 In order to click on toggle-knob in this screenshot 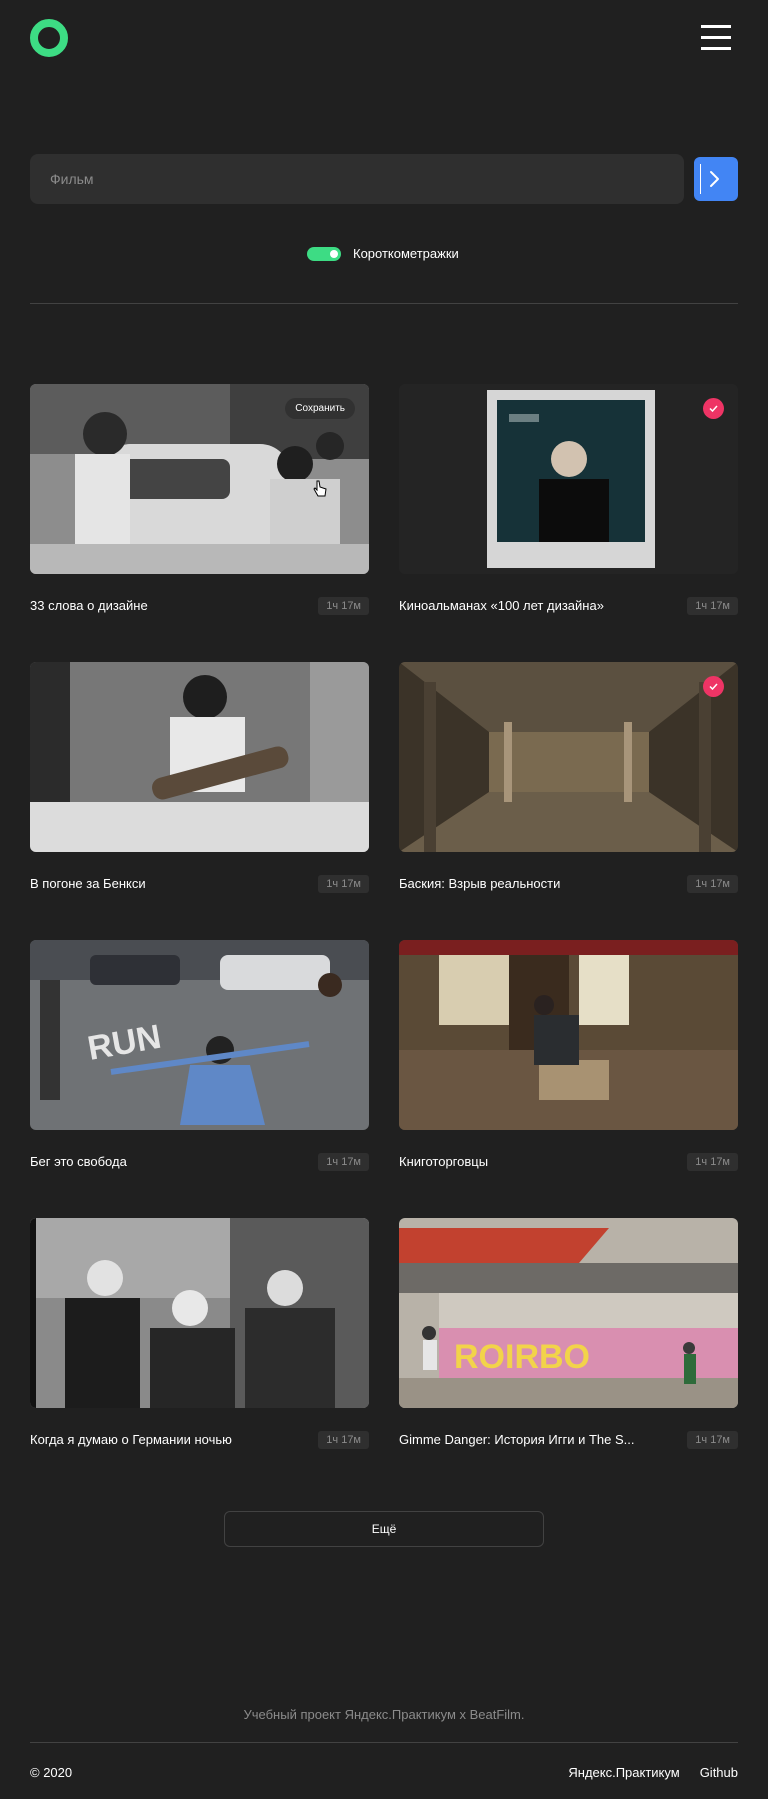, I will do `click(334, 254)`.